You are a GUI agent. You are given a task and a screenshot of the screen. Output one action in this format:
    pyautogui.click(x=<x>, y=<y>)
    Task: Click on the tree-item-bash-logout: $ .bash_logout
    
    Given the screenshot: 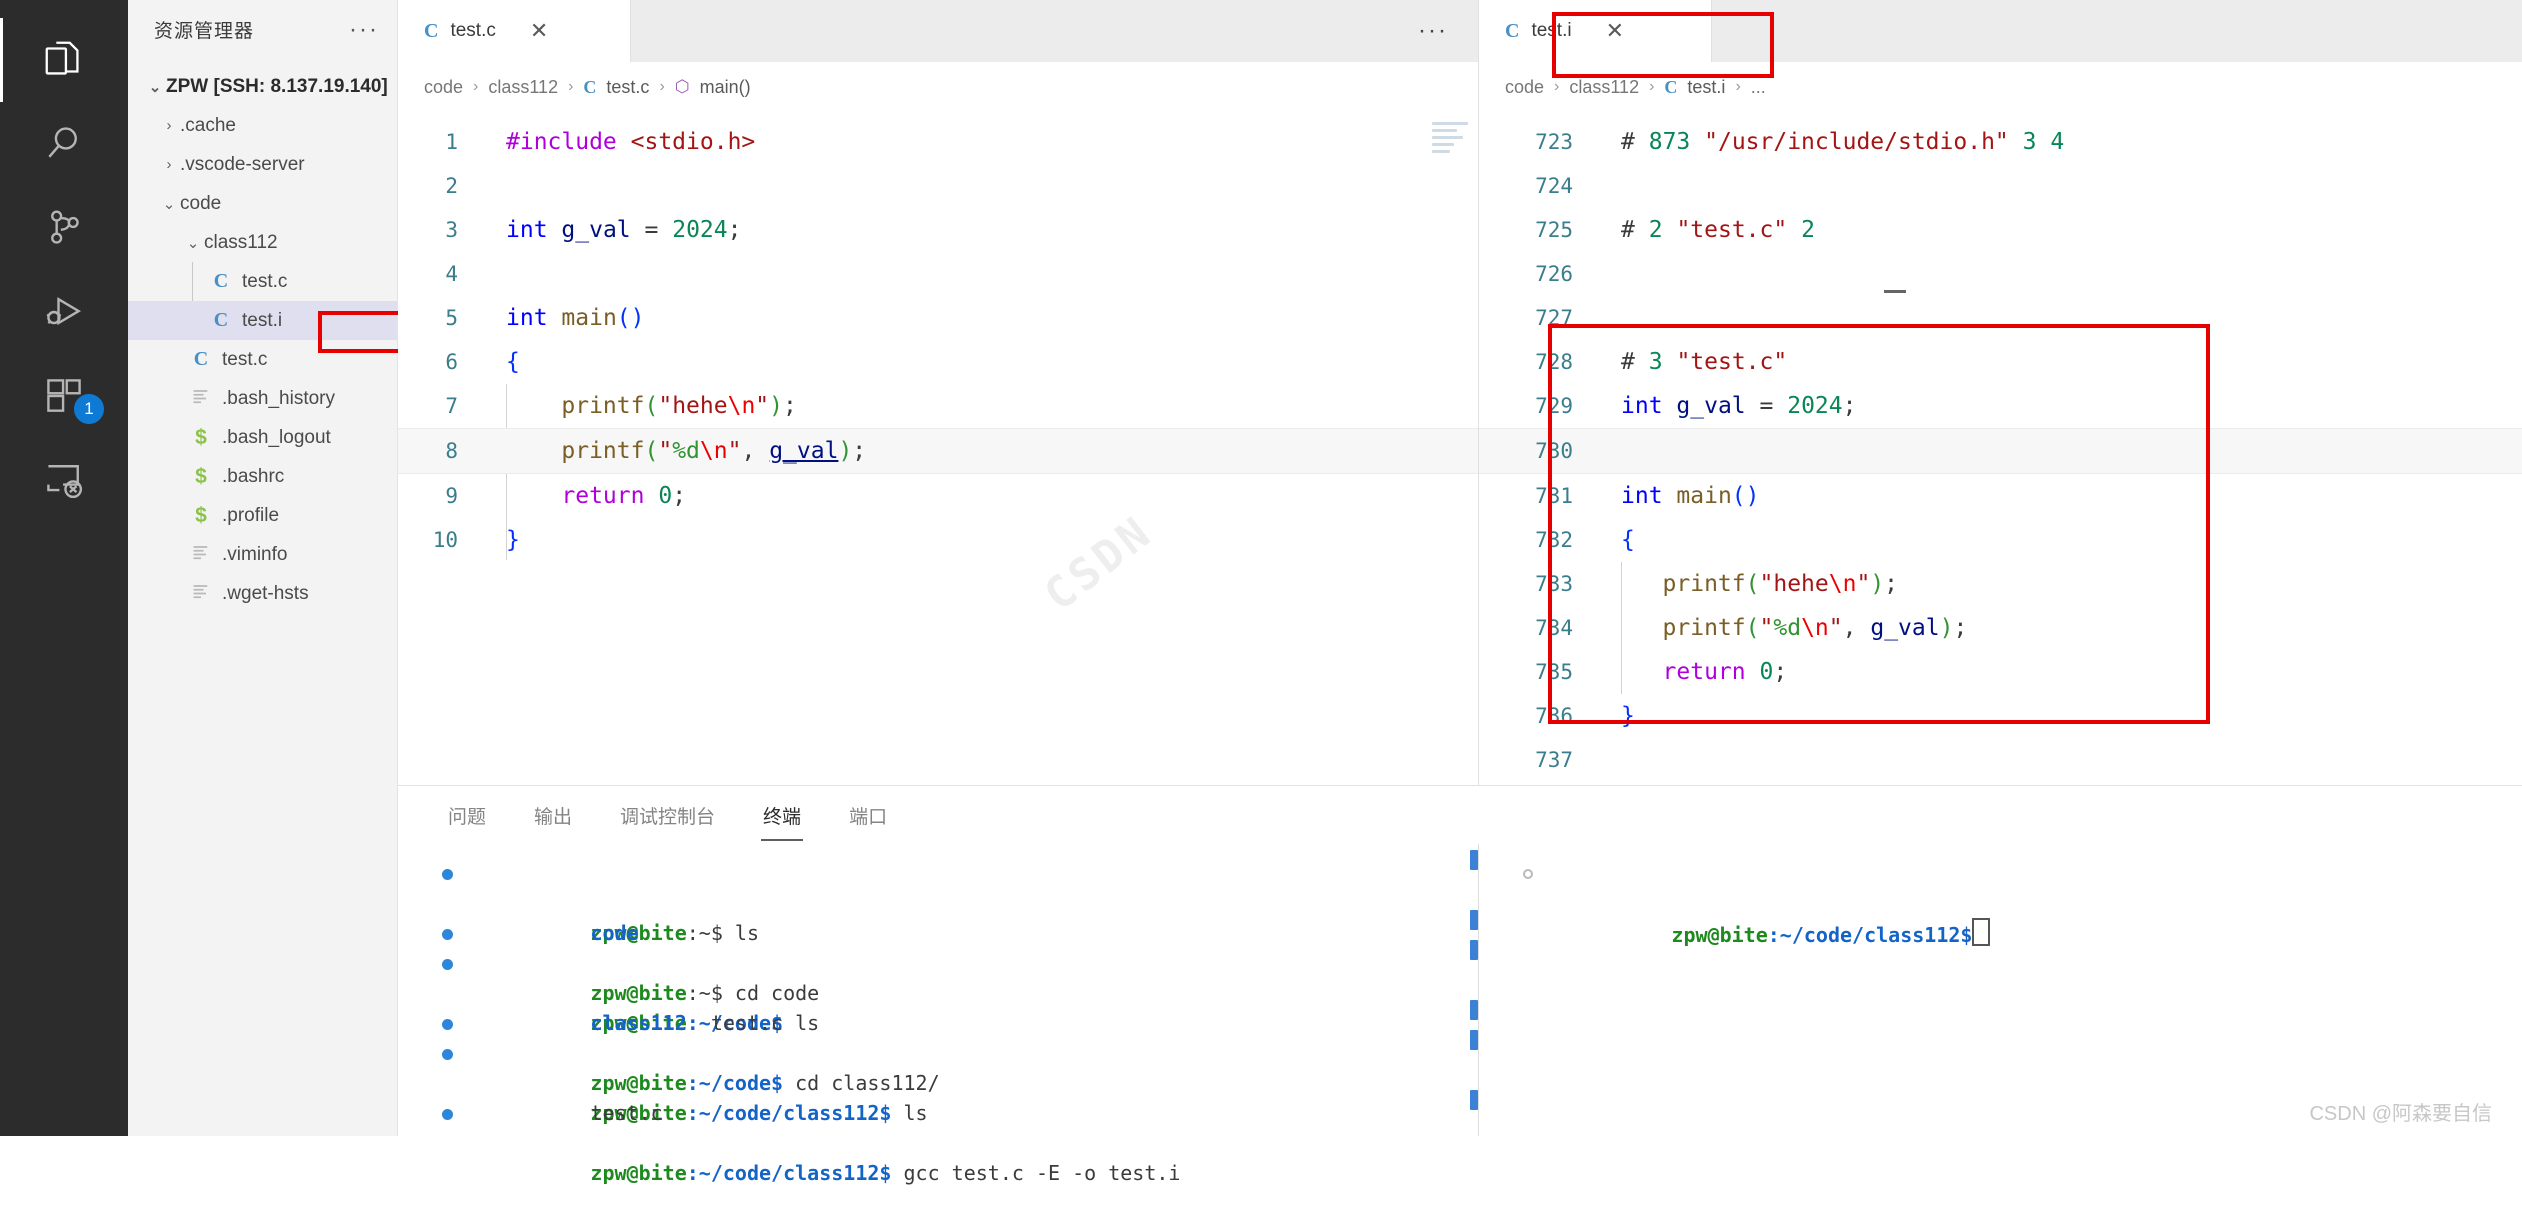 What is the action you would take?
    pyautogui.click(x=262, y=437)
    